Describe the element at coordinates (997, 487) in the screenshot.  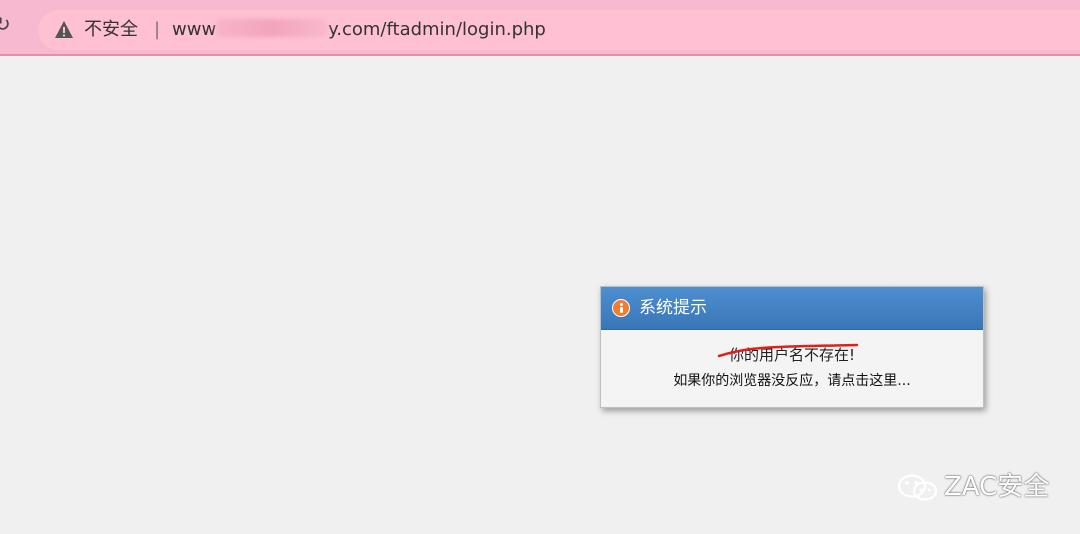
I see `watermark-text: ZAC安全` at that location.